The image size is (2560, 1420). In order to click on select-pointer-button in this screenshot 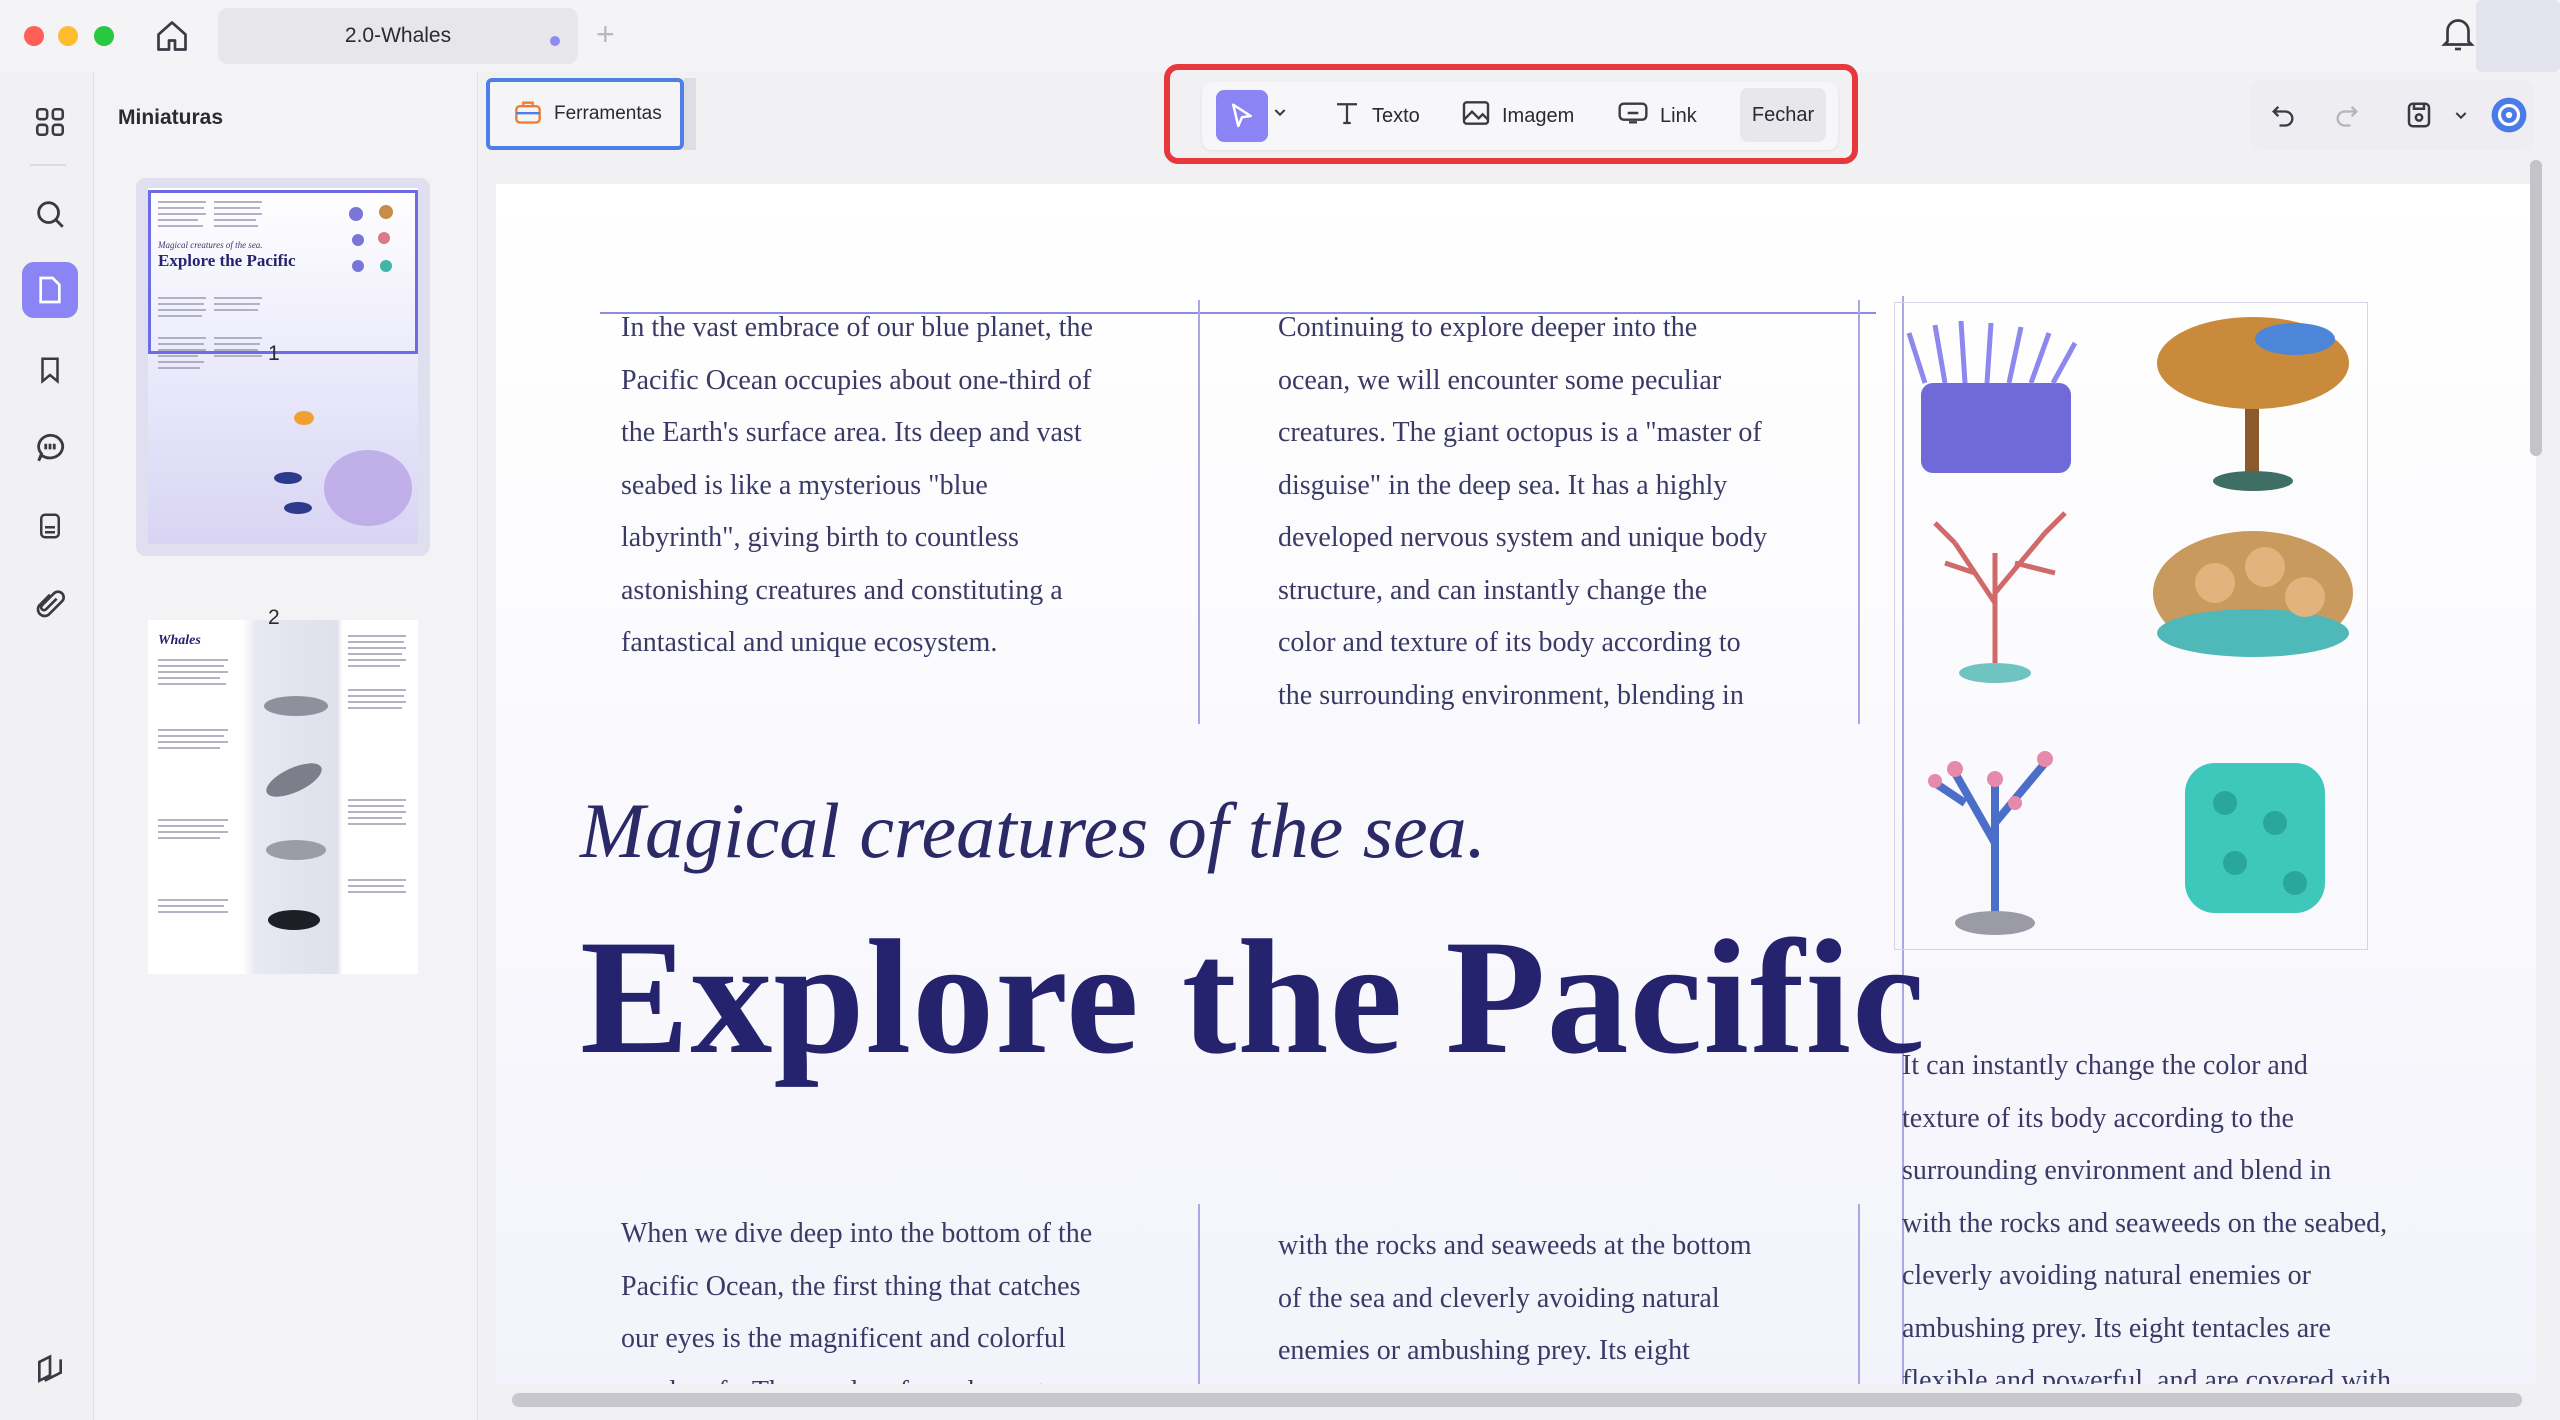, I will do `click(1242, 116)`.